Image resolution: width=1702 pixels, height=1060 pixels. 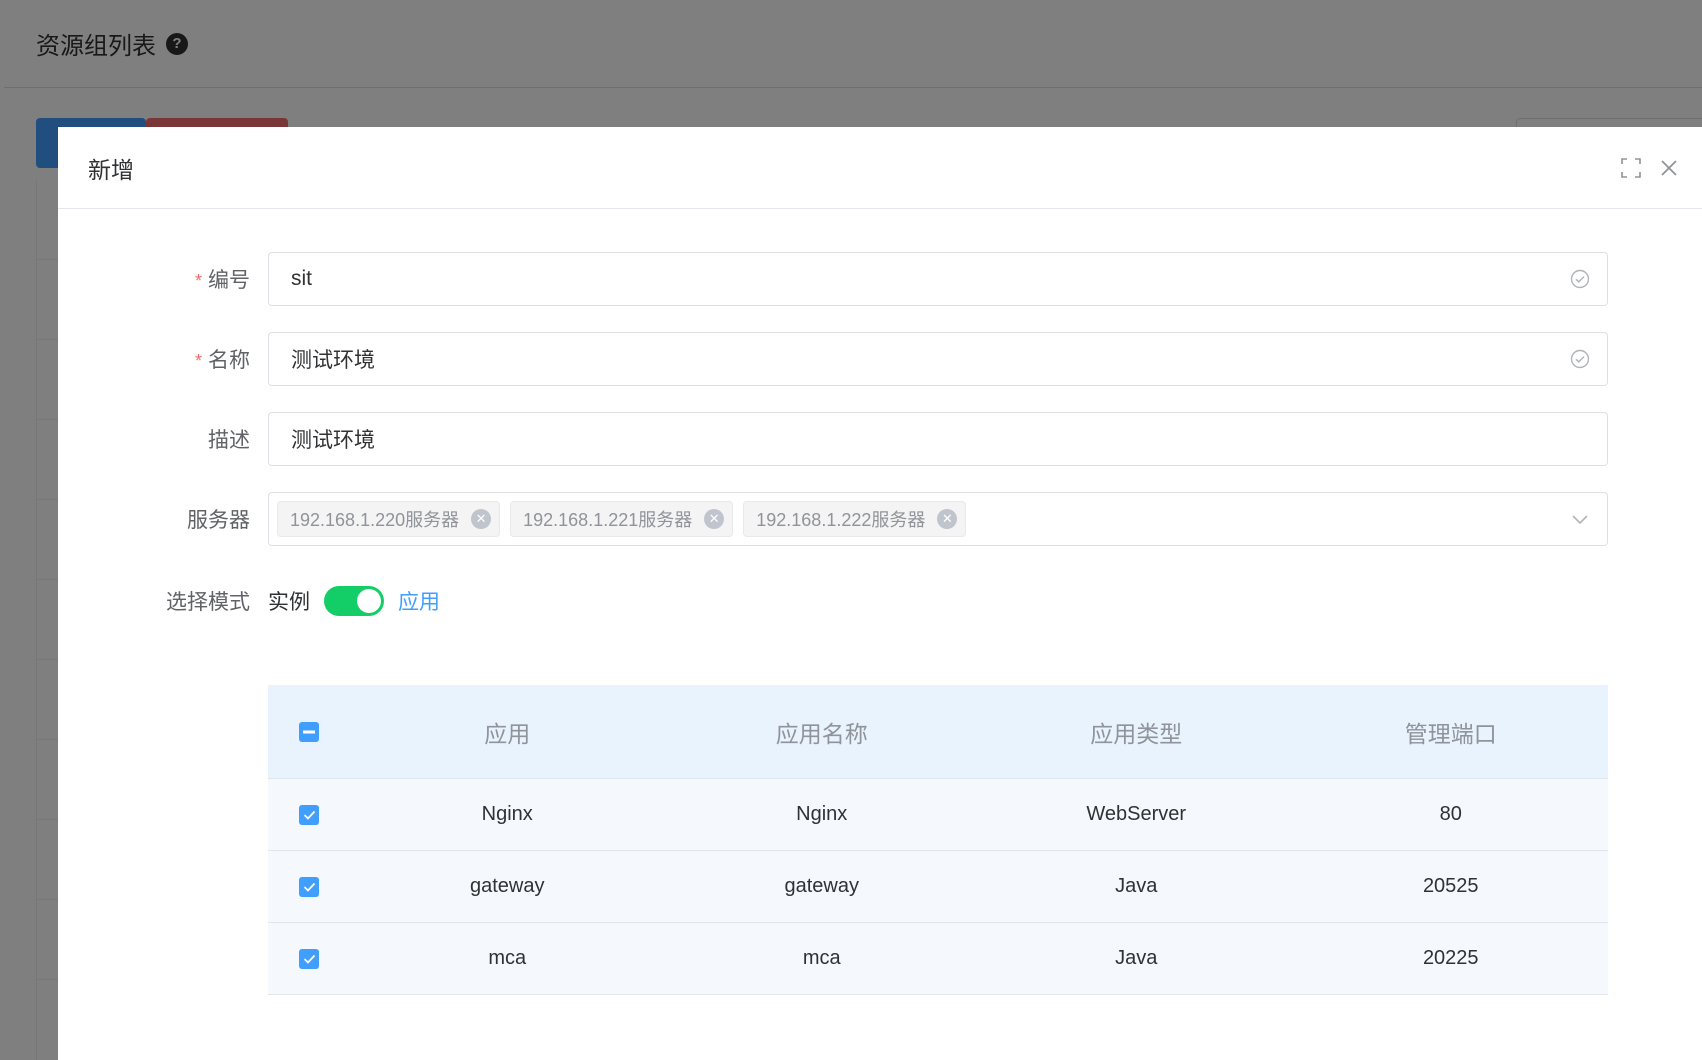 I want to click on table-header: 应用 应用名称 应用类型 管理端口, so click(x=938, y=732).